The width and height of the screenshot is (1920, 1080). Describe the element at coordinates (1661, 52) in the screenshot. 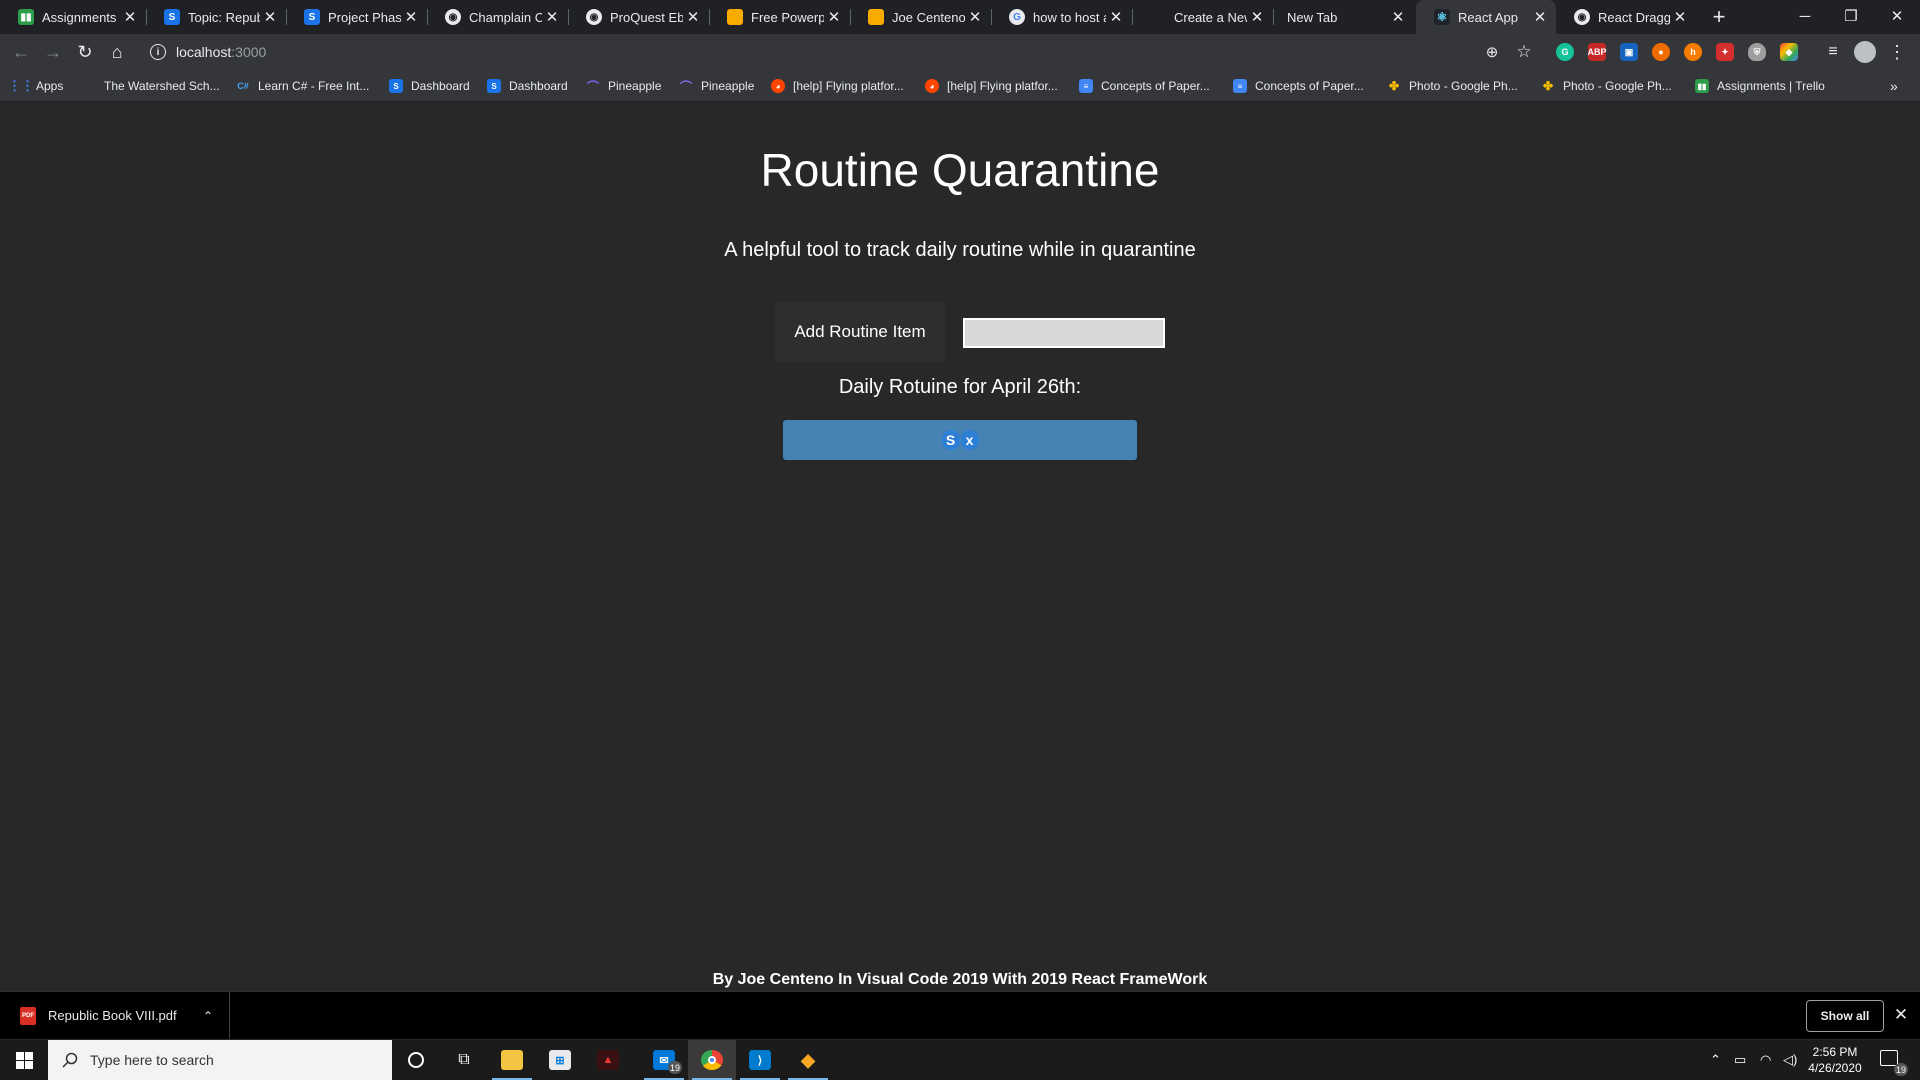

I see `extension-orange-icon: ●` at that location.